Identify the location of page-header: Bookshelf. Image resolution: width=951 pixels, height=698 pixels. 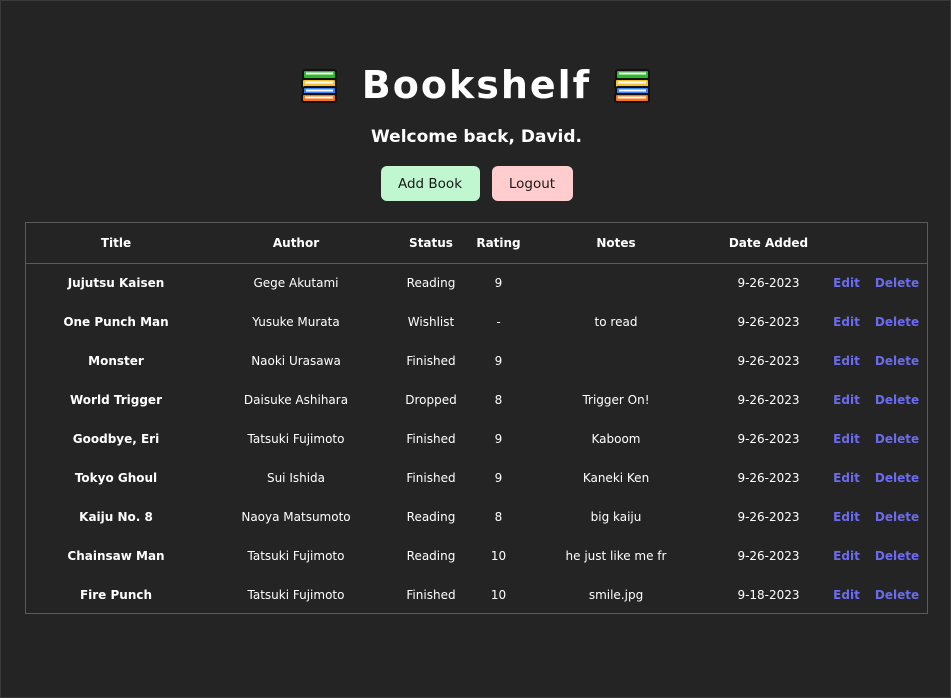
(476, 85).